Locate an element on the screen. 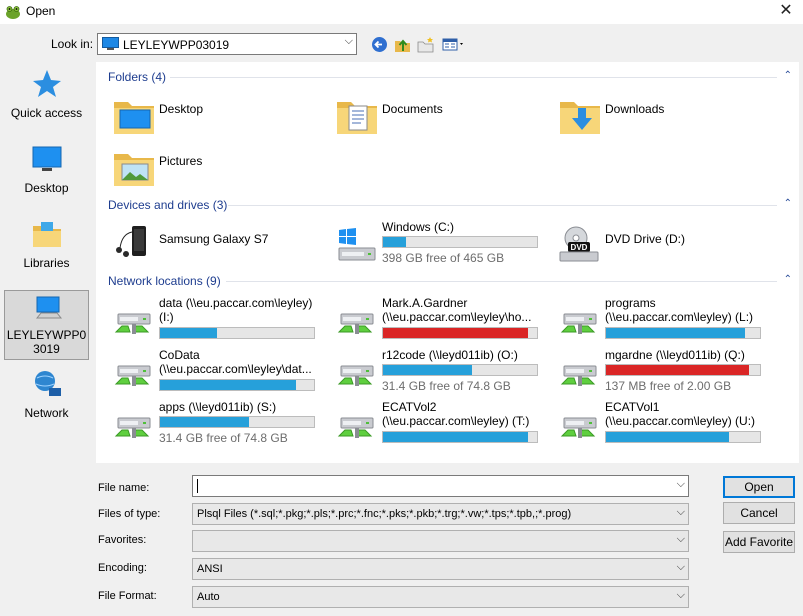 Image resolution: width=803 pixels, height=616 pixels. network-drive-item: programs (\\eu.paccar.com\leyley) (L:) is located at coordinates (663, 318).